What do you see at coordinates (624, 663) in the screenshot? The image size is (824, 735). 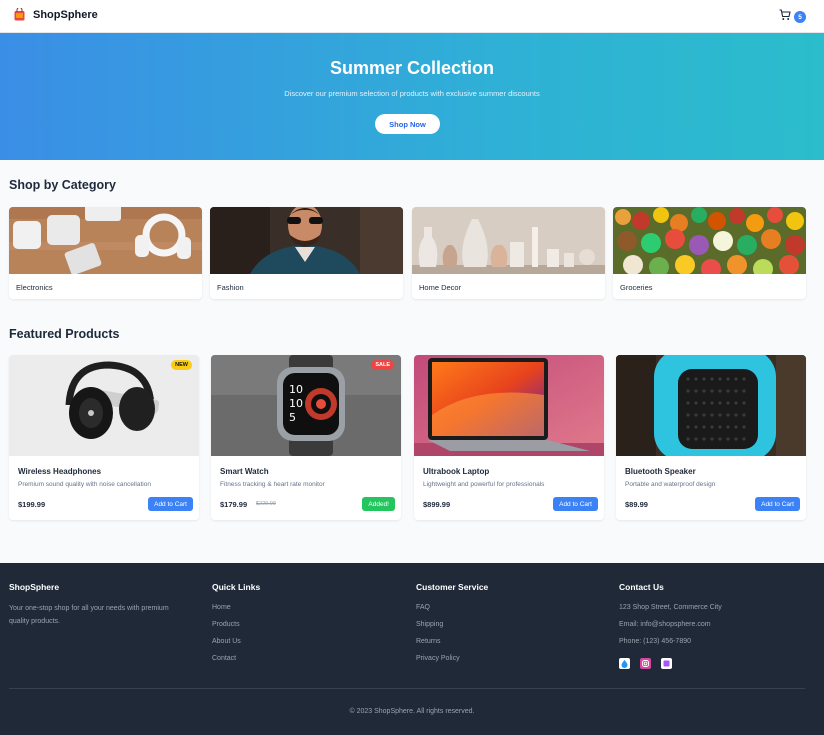 I see `facebook-icon` at bounding box center [624, 663].